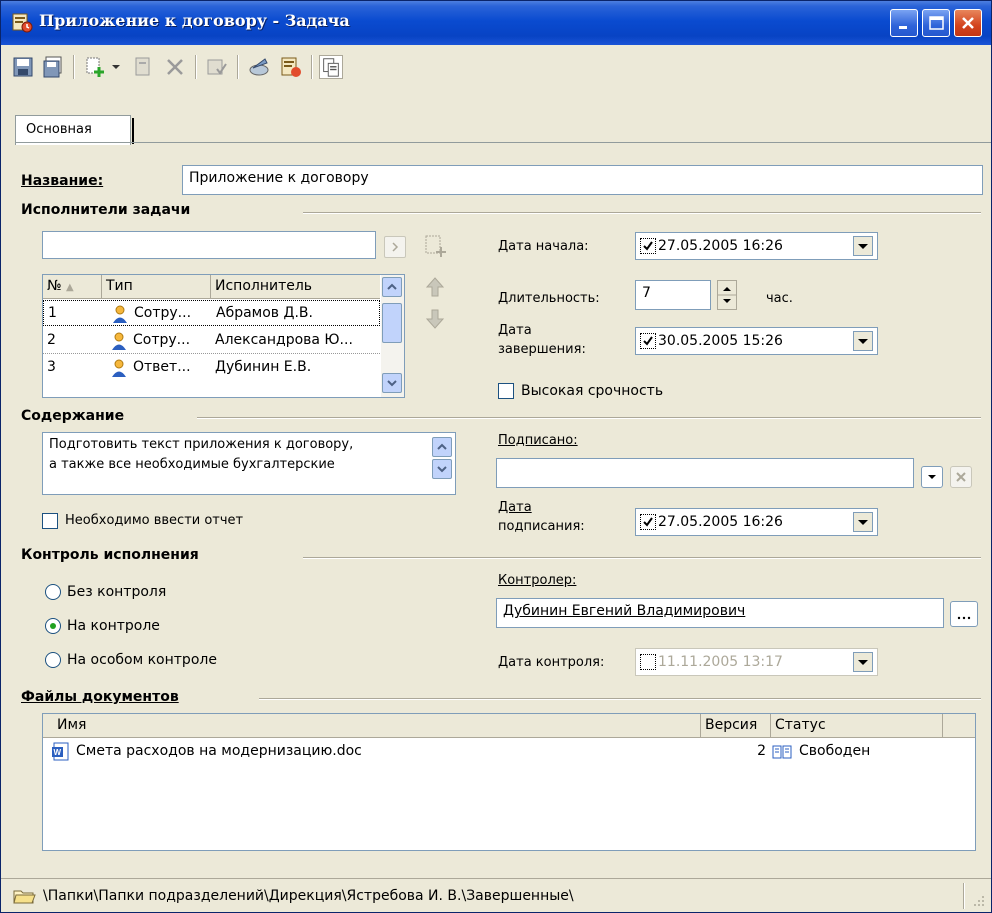 The width and height of the screenshot is (992, 913). What do you see at coordinates (209, 245) in the screenshot?
I see `executor-search-input` at bounding box center [209, 245].